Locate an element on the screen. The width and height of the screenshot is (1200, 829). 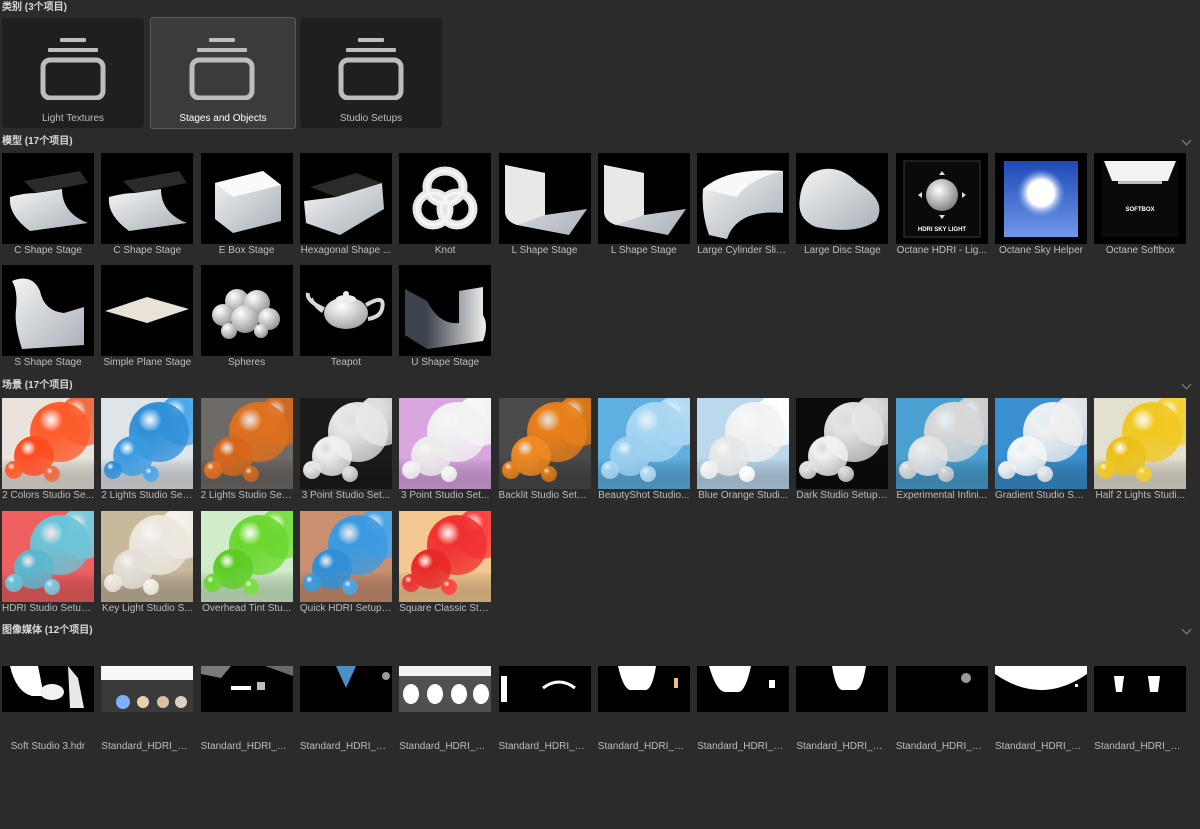
model-tile: E Box Stage is located at coordinates (246, 205).